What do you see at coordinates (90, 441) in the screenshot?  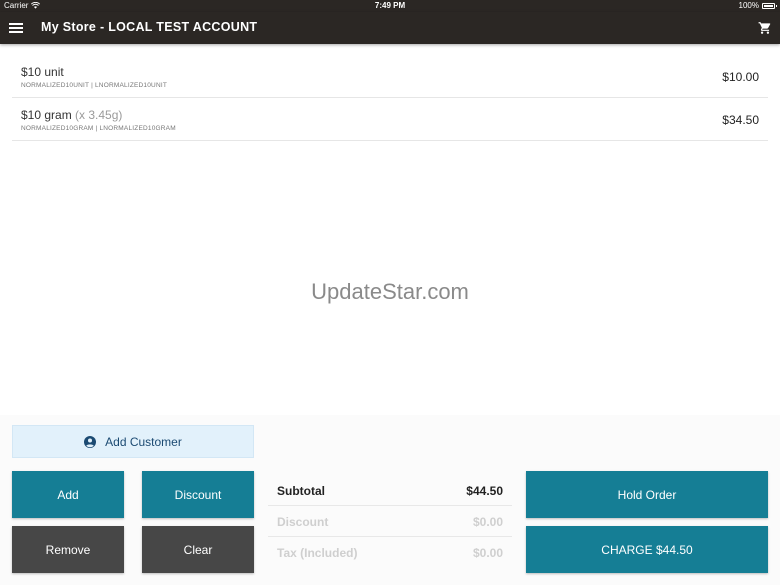 I see `person-circle-icon` at bounding box center [90, 441].